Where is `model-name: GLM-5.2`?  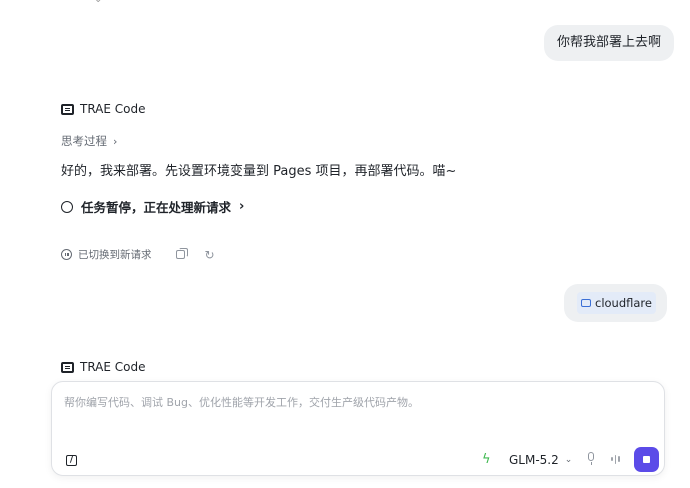
model-name: GLM-5.2 is located at coordinates (534, 460).